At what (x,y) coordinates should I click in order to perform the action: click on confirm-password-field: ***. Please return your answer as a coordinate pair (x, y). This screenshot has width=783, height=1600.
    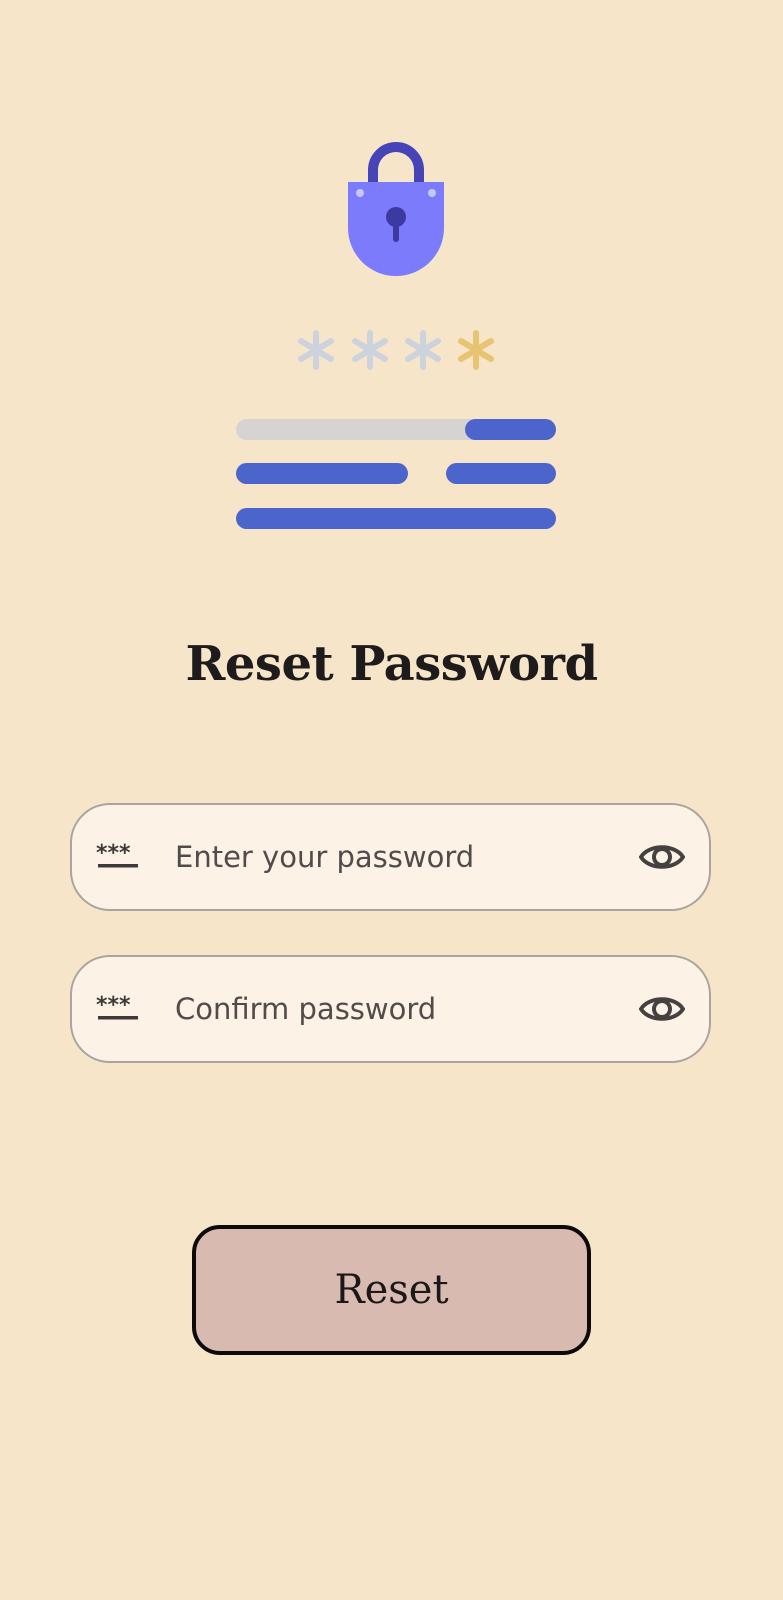
    Looking at the image, I should click on (390, 1009).